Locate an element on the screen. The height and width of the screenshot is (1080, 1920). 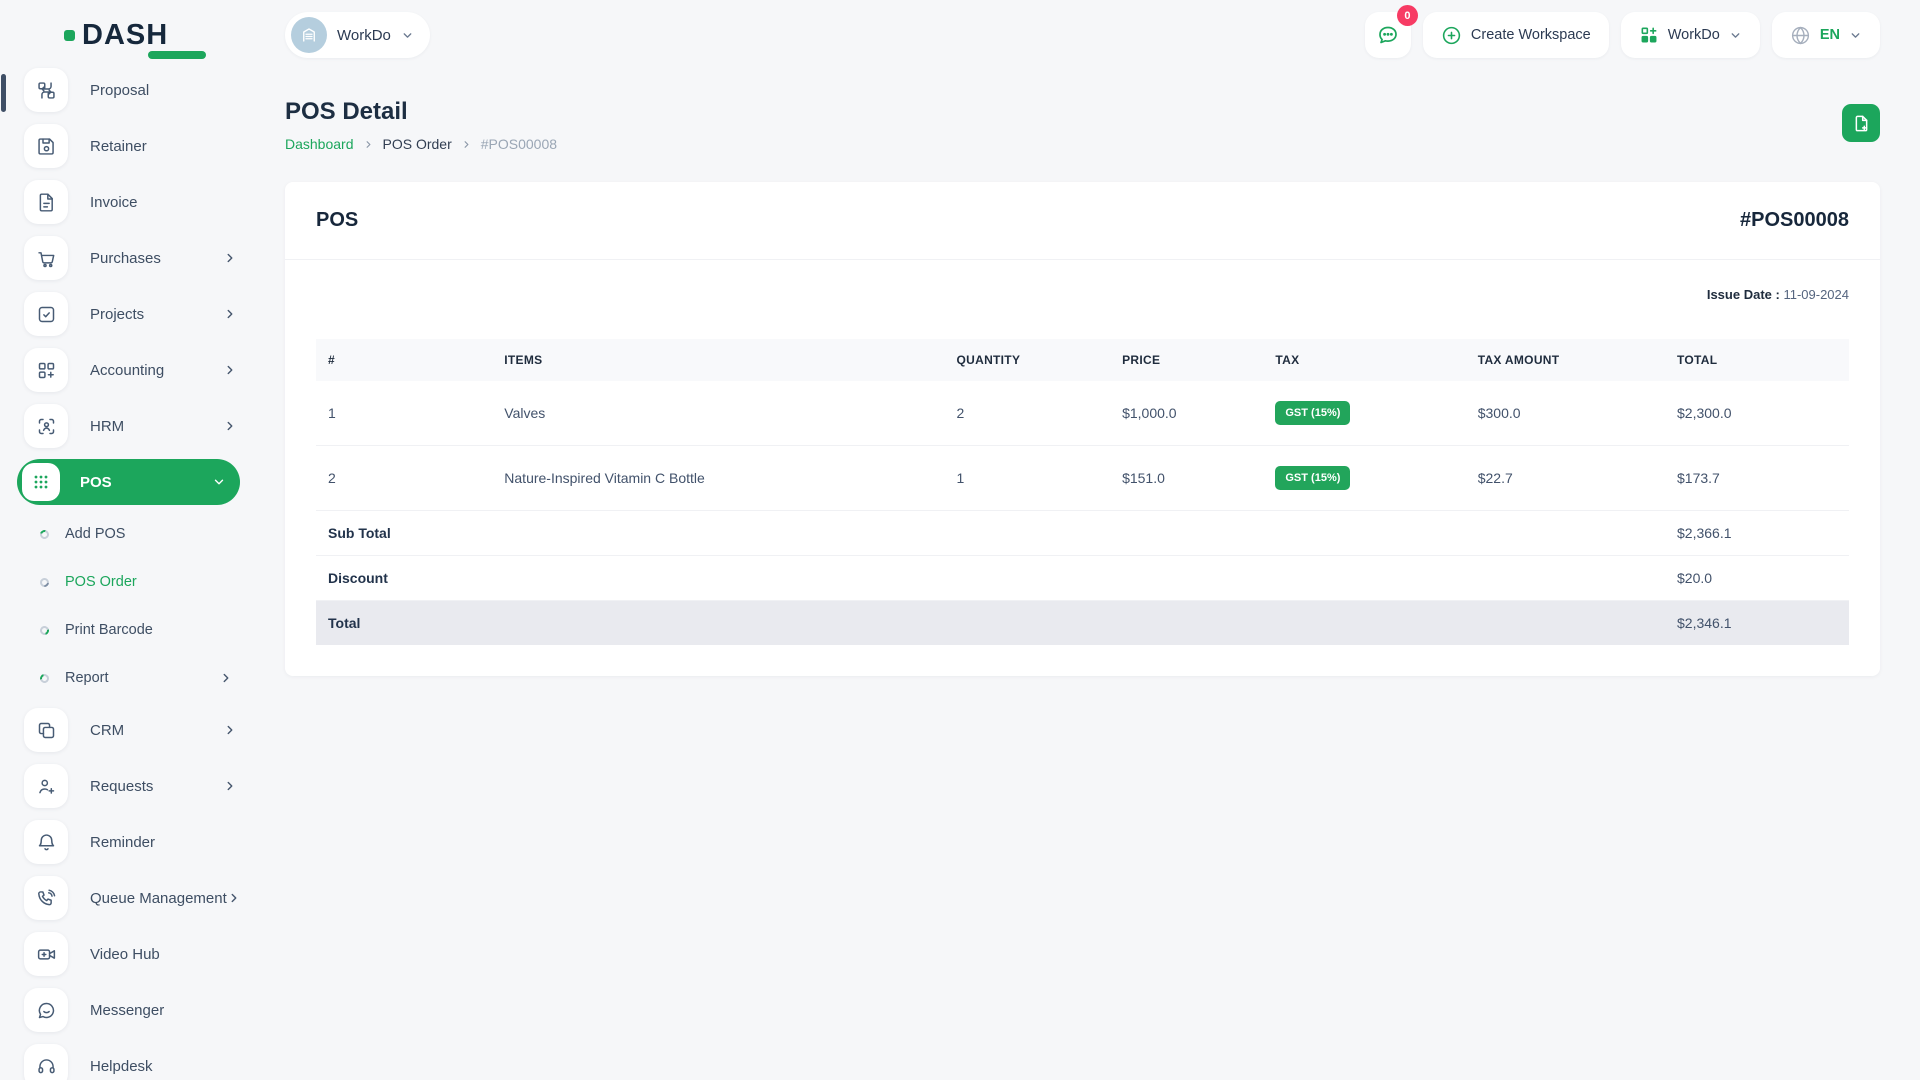
discount-label: Discount is located at coordinates (404, 578).